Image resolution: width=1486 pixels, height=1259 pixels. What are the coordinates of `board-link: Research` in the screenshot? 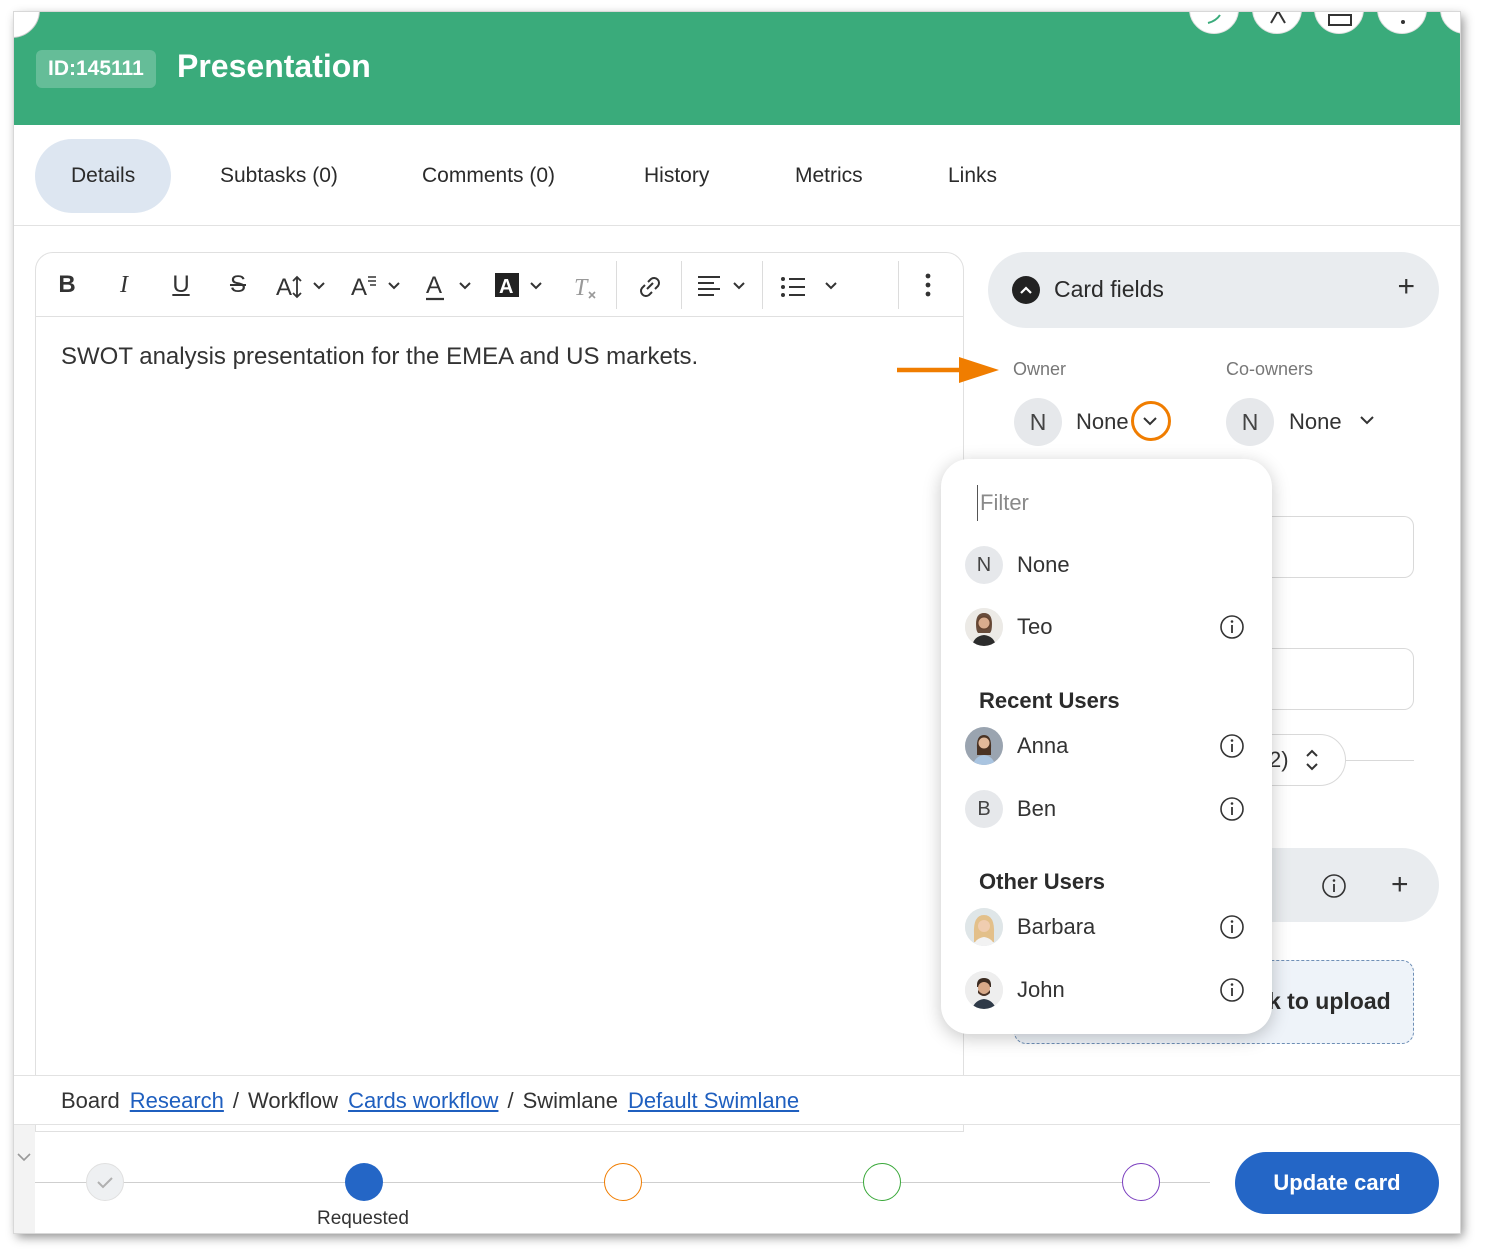 It's located at (177, 1100).